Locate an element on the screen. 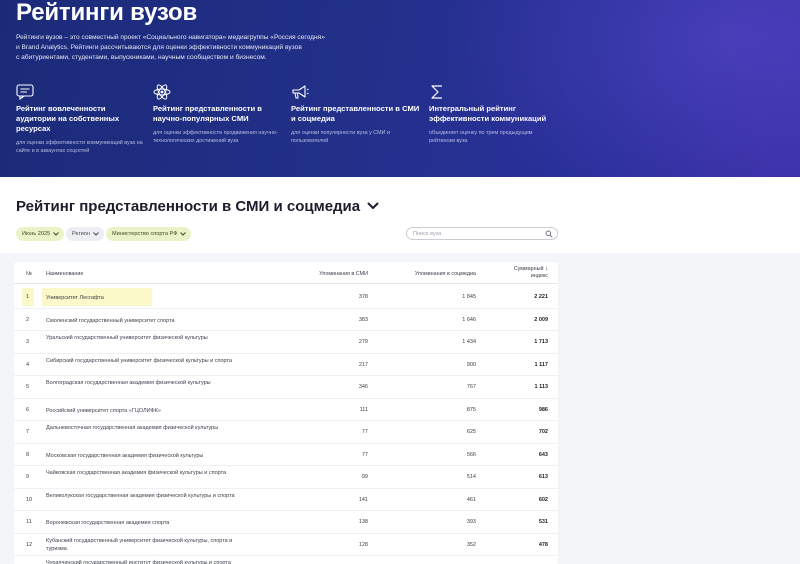 The width and height of the screenshot is (800, 564). page-title: Рейтинги вузов is located at coordinates (107, 13).